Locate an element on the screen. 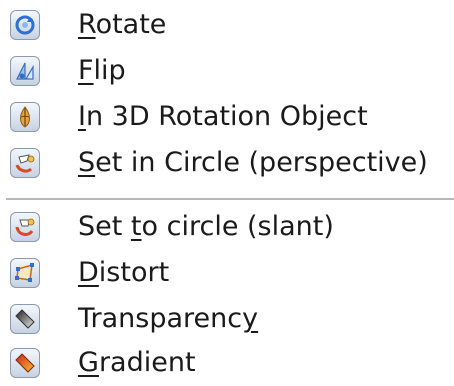 Image resolution: width=454 pixels, height=386 pixels. menu-item-gradient: Gradient is located at coordinates (227, 363).